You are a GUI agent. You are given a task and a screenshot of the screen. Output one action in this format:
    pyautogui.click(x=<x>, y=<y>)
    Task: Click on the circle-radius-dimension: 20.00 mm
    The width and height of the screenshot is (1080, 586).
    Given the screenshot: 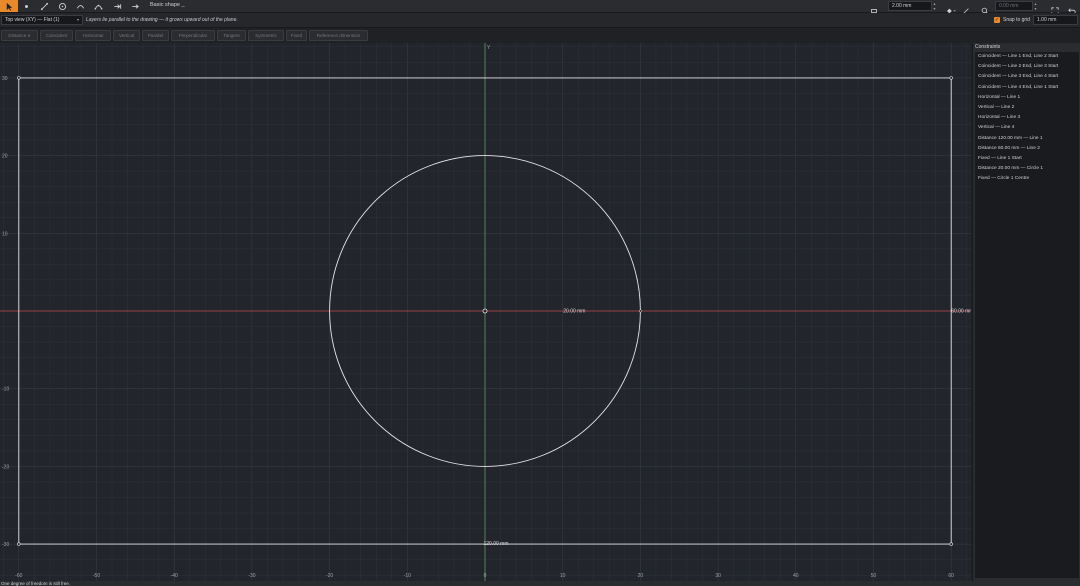 What is the action you would take?
    pyautogui.click(x=574, y=312)
    